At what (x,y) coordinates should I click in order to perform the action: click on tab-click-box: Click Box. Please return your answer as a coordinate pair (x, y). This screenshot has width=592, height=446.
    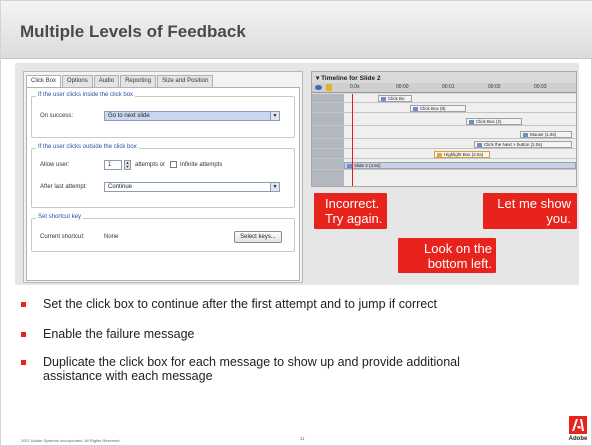
    Looking at the image, I should click on (44, 81).